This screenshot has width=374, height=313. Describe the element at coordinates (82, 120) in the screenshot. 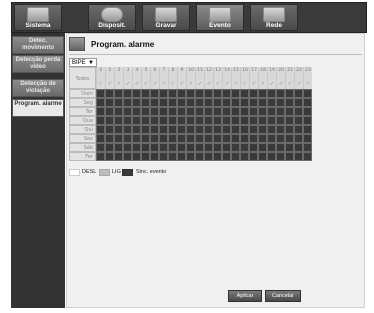

I see `day-row-header: Qua` at that location.